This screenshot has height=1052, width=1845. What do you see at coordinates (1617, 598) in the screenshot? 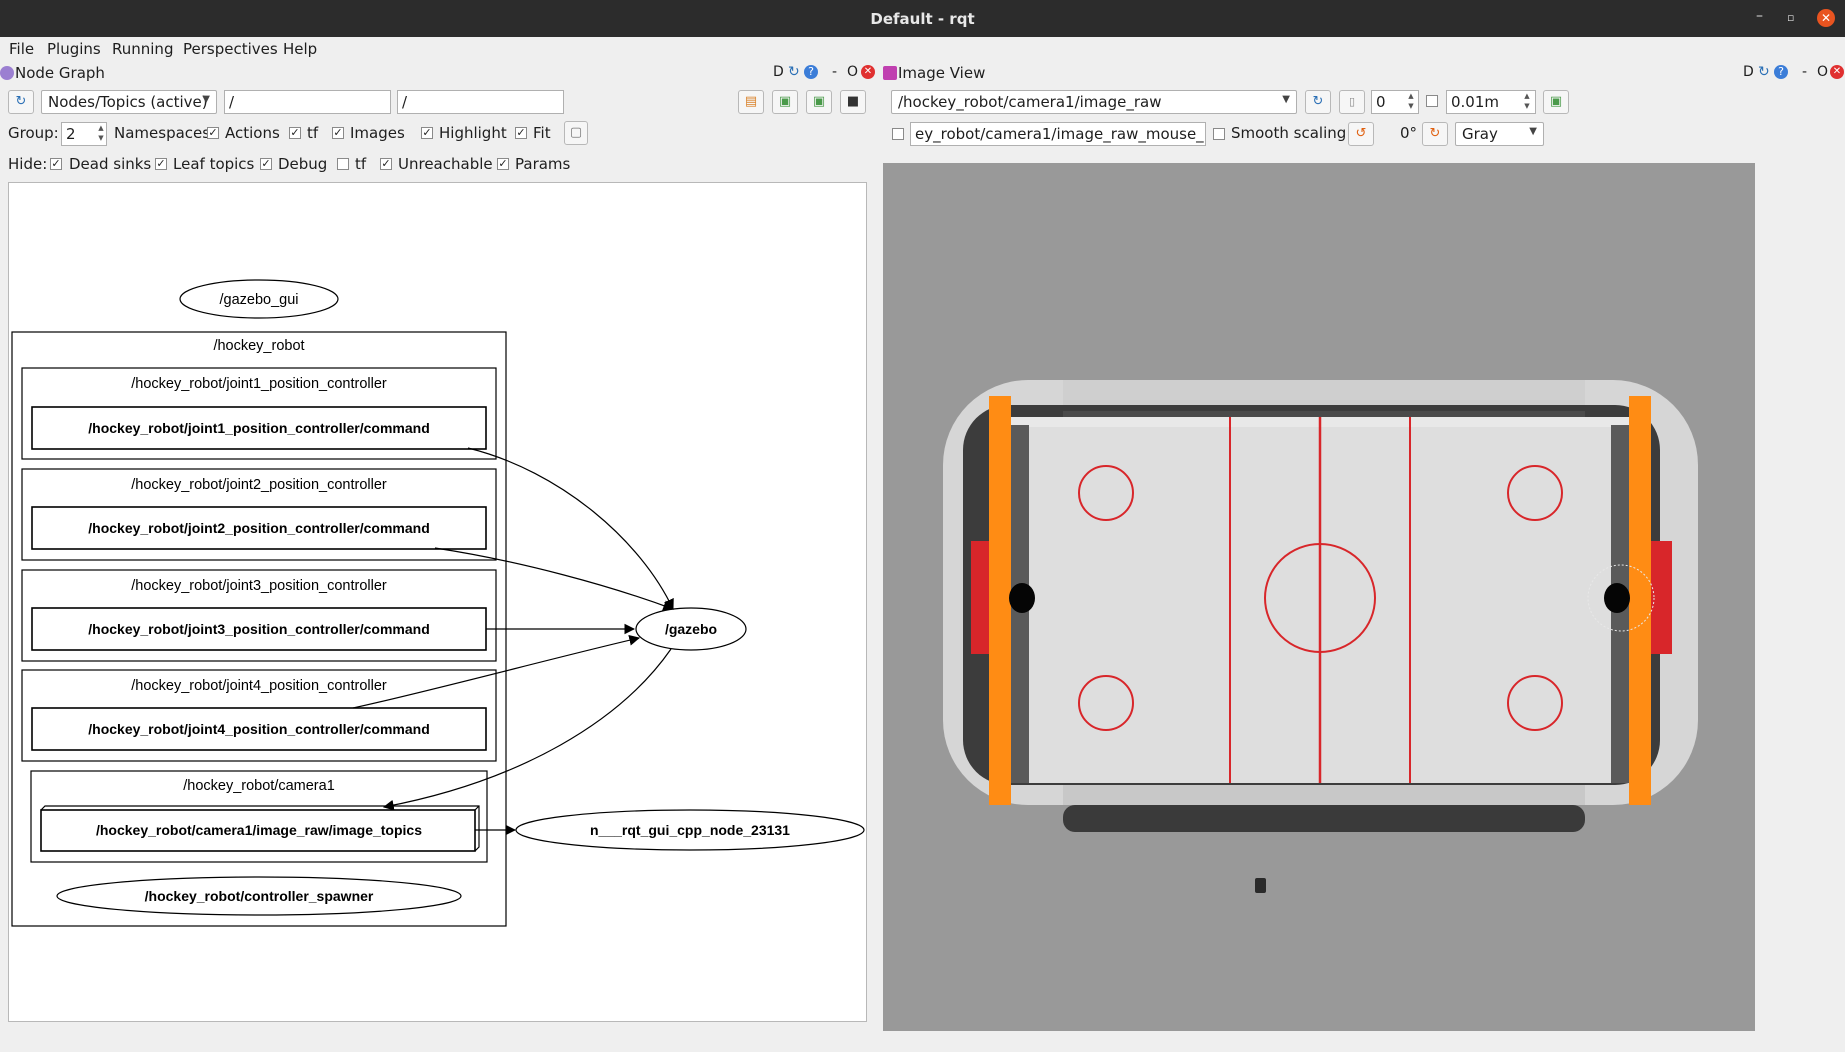
I see `right-puck` at bounding box center [1617, 598].